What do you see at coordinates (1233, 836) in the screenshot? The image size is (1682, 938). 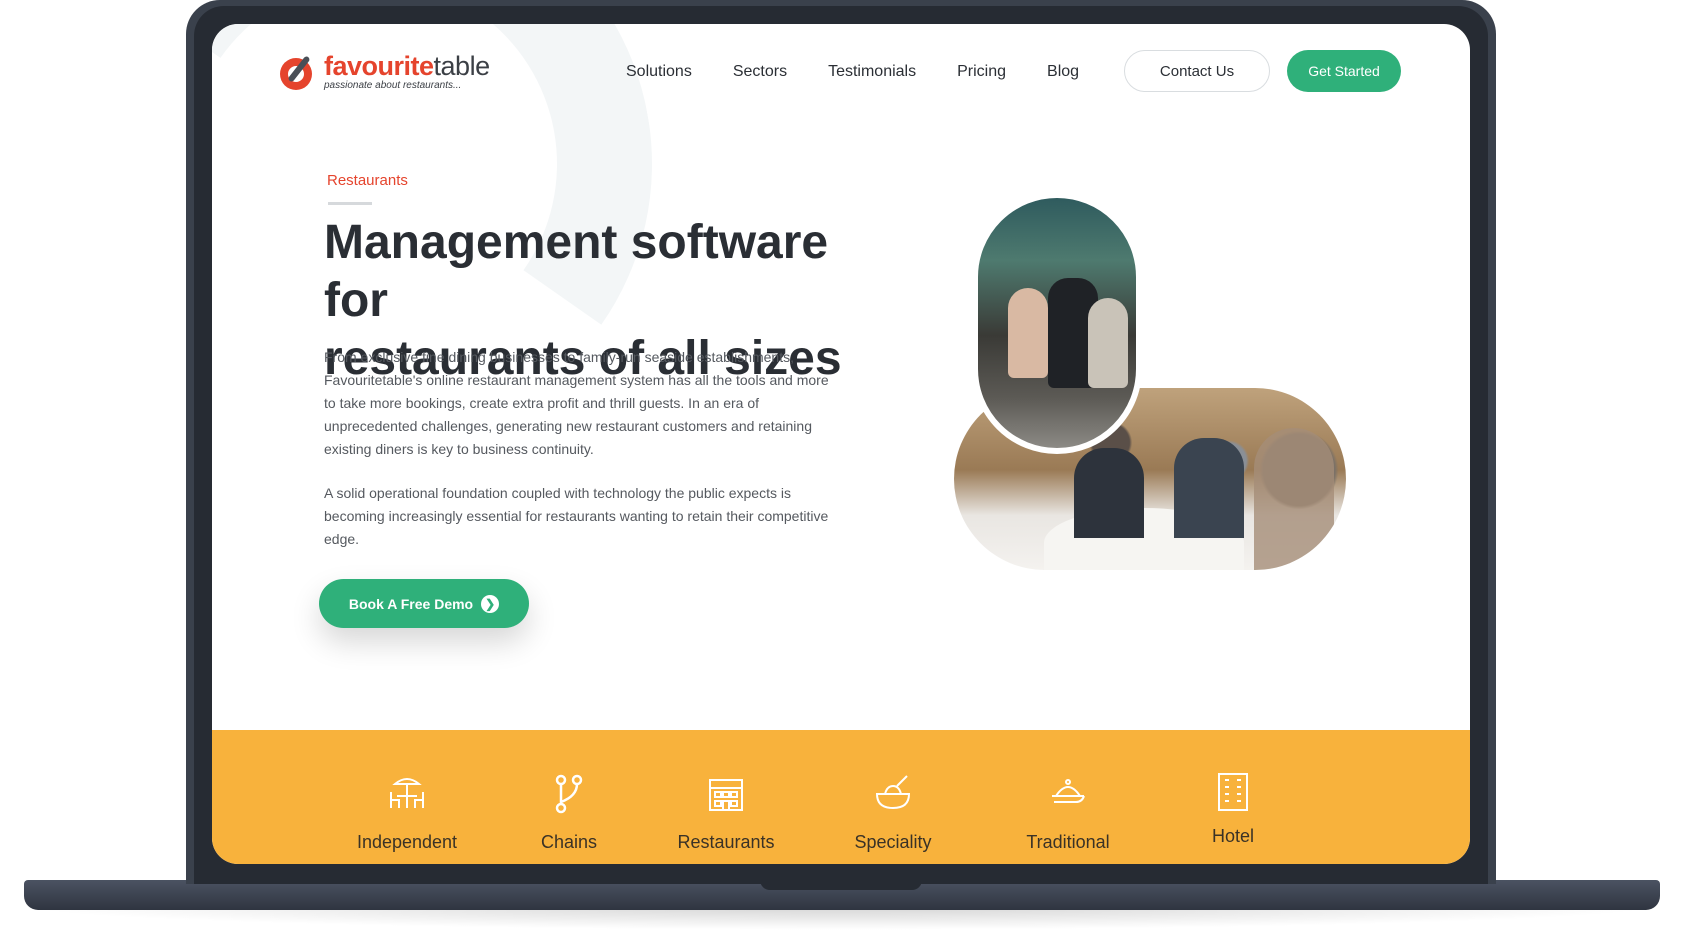 I see `sector-label: Hotel` at bounding box center [1233, 836].